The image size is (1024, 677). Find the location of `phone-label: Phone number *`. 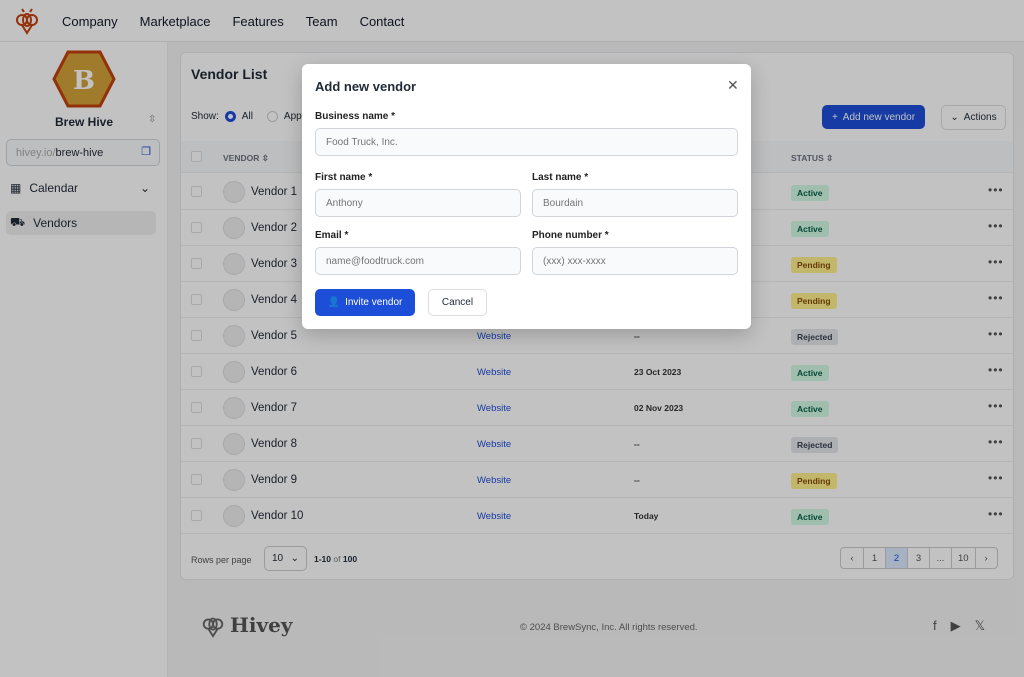

phone-label: Phone number * is located at coordinates (570, 235).